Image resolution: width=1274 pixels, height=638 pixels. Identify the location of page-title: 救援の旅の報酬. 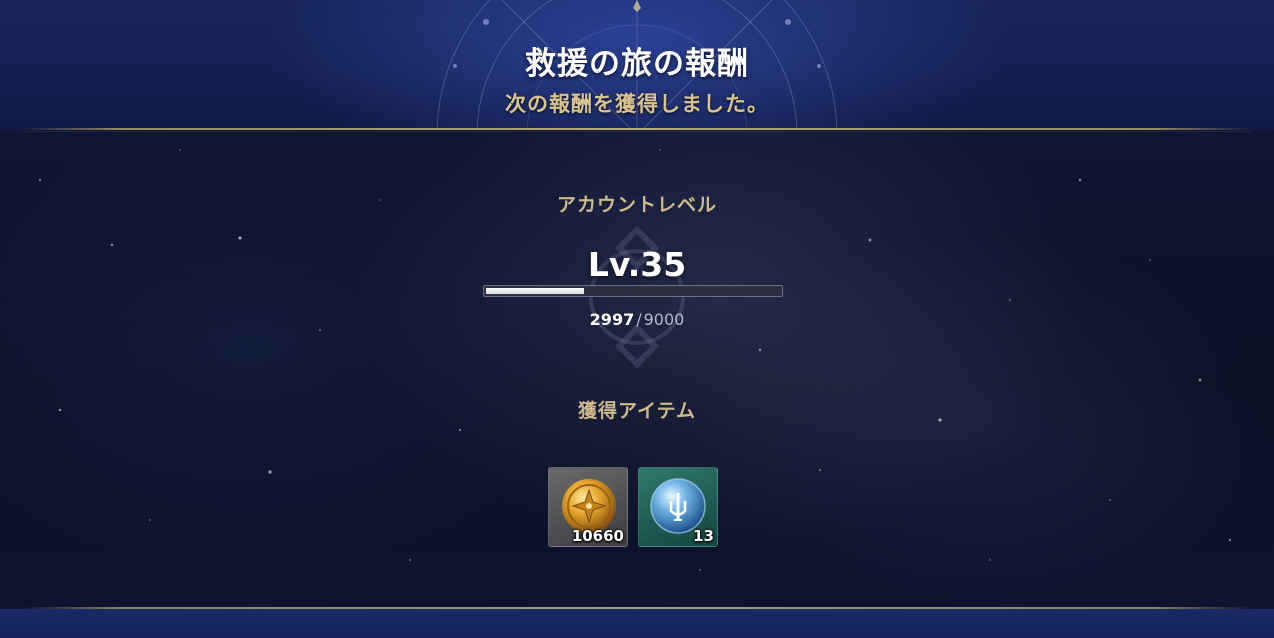
(637, 64).